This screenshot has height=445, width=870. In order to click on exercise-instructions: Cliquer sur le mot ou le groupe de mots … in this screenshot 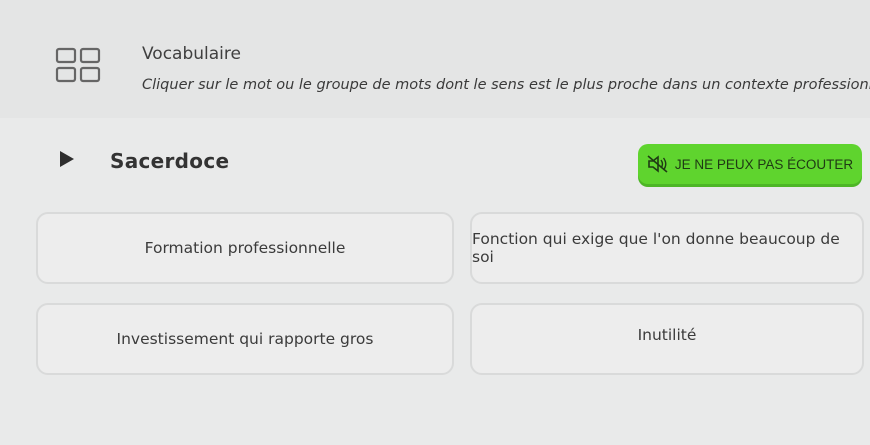, I will do `click(506, 85)`.